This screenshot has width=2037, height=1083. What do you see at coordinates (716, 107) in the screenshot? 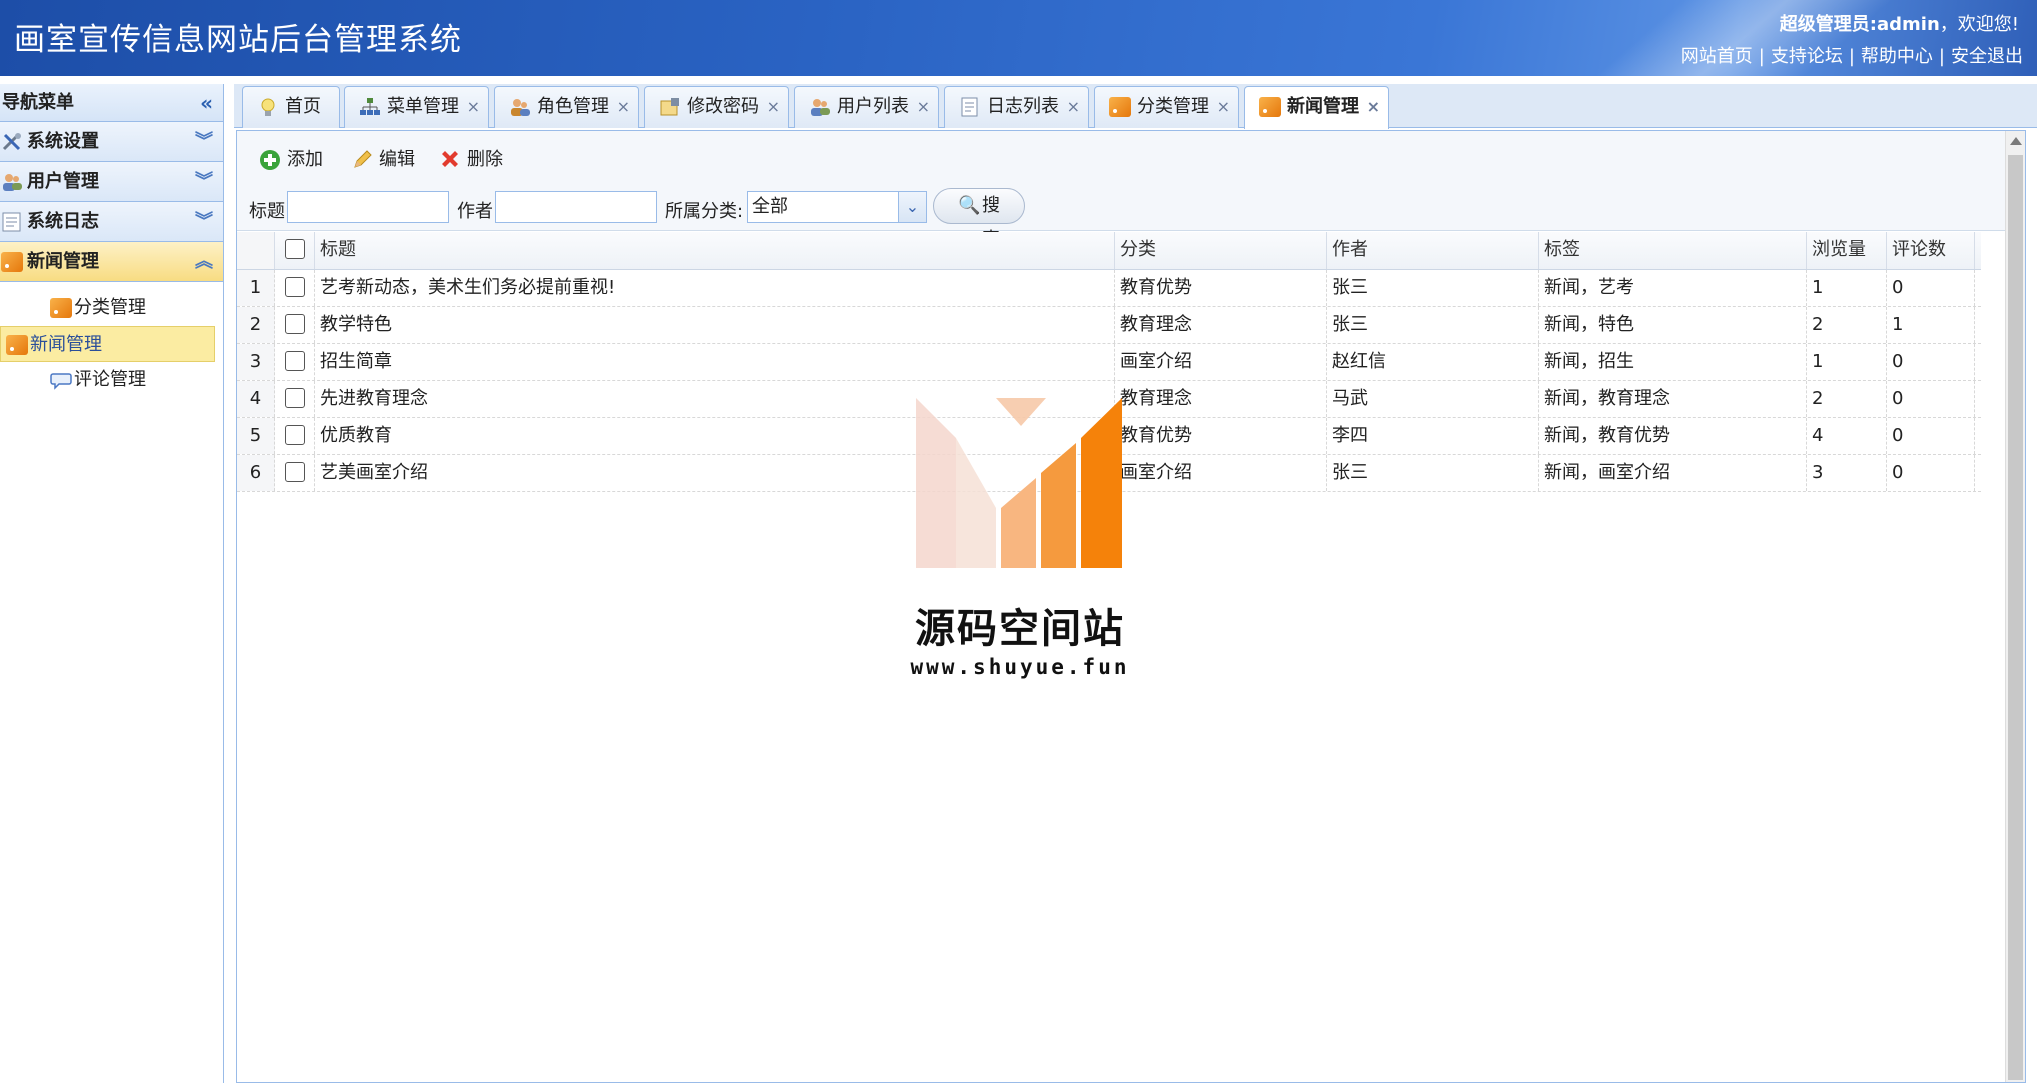
I see `tab-change-password: 修改密码 ×` at bounding box center [716, 107].